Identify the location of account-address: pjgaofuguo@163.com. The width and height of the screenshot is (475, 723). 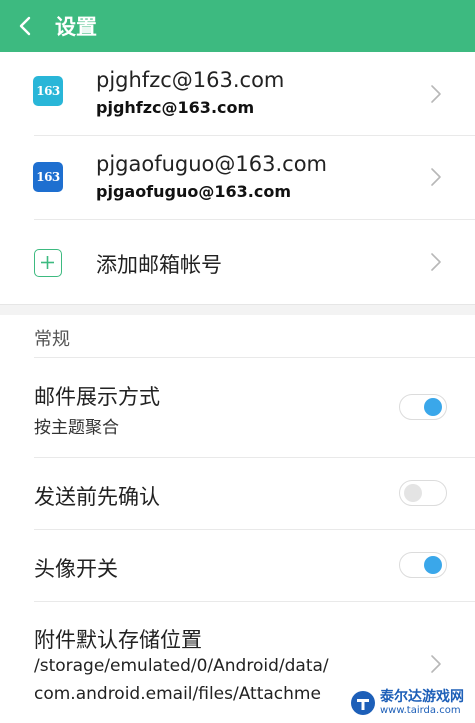
(212, 164).